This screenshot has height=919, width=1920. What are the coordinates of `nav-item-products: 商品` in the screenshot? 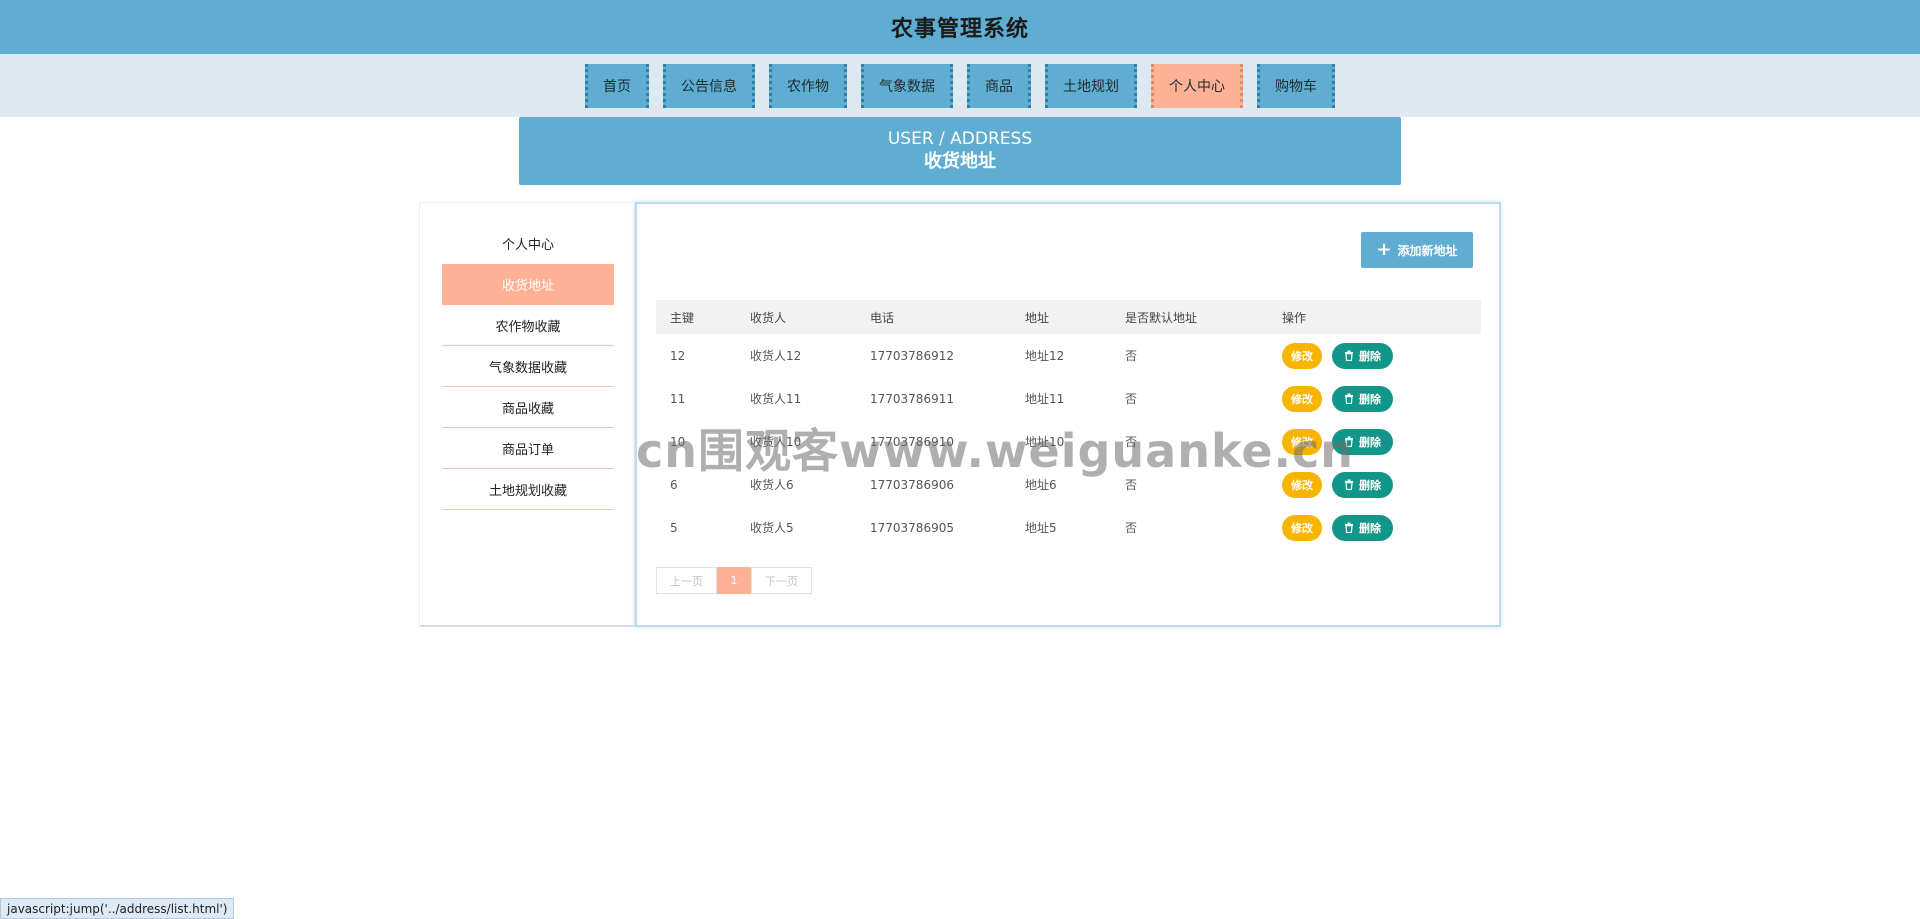 It's located at (999, 85).